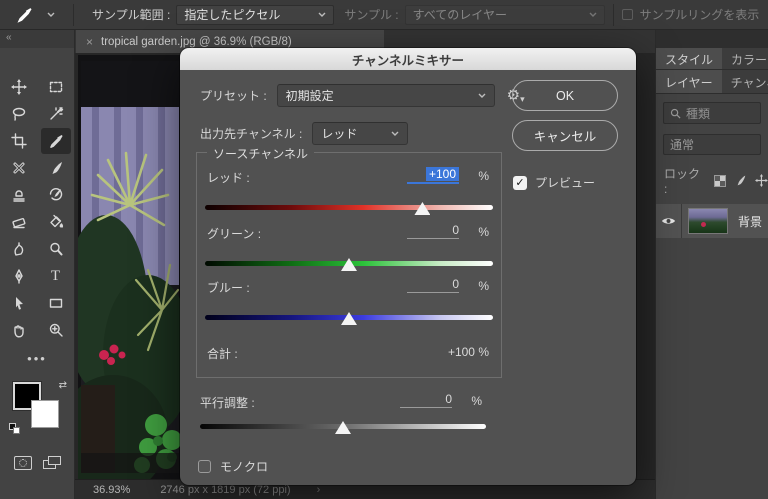 This screenshot has height=499, width=768. I want to click on lock-row: ロック :, so click(716, 180).